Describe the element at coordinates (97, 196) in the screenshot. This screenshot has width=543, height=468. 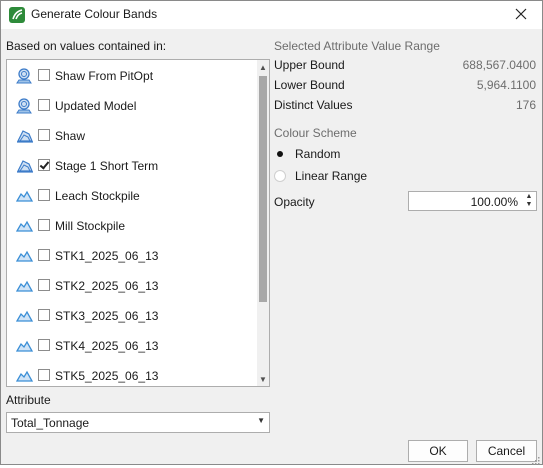
I see `item-label: Leach Stockpile` at that location.